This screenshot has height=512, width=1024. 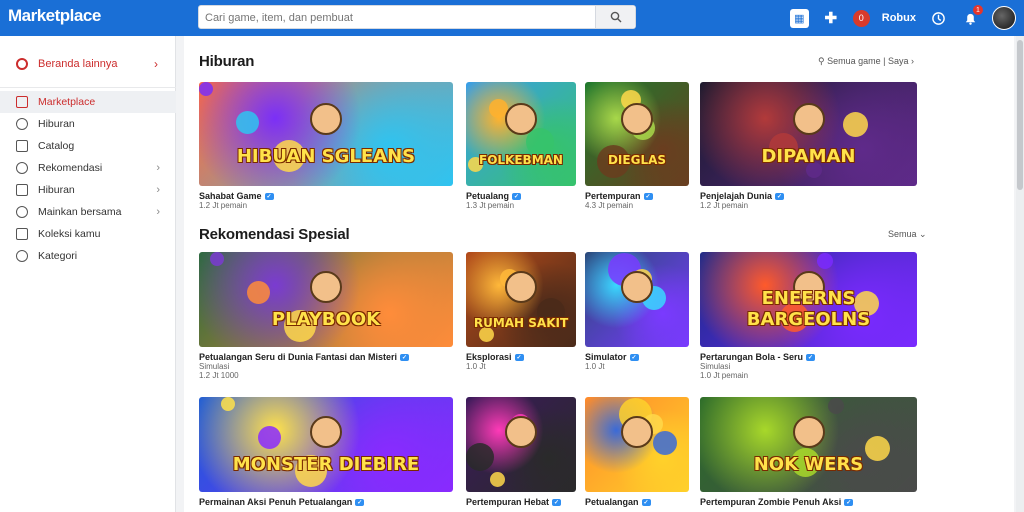 I want to click on game-meta: Simulasi, so click(x=715, y=366).